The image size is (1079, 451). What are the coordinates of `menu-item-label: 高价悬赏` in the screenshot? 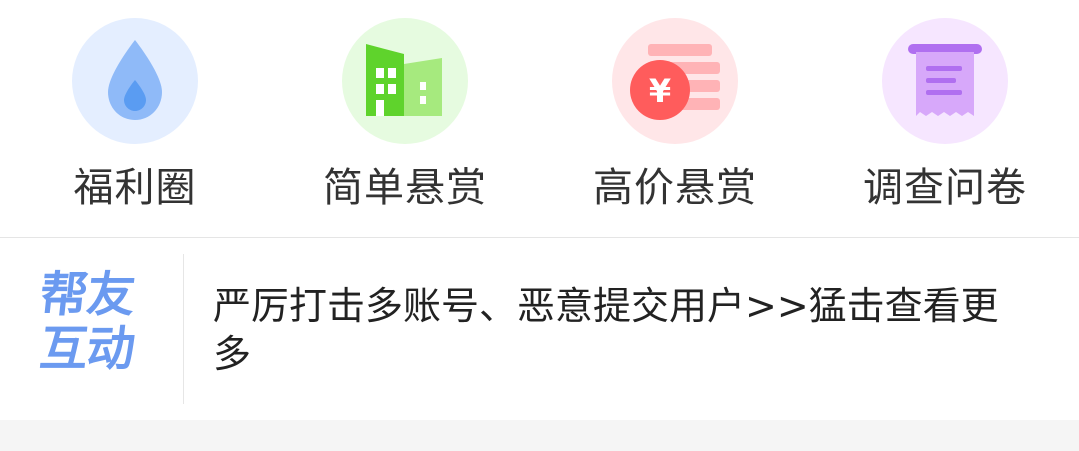 It's located at (675, 188).